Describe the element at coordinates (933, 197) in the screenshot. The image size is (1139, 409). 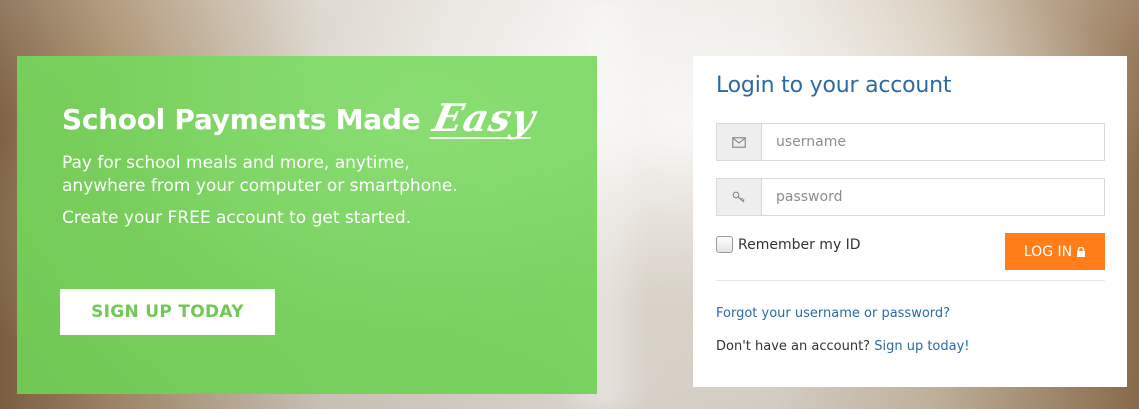
I see `password-input` at that location.